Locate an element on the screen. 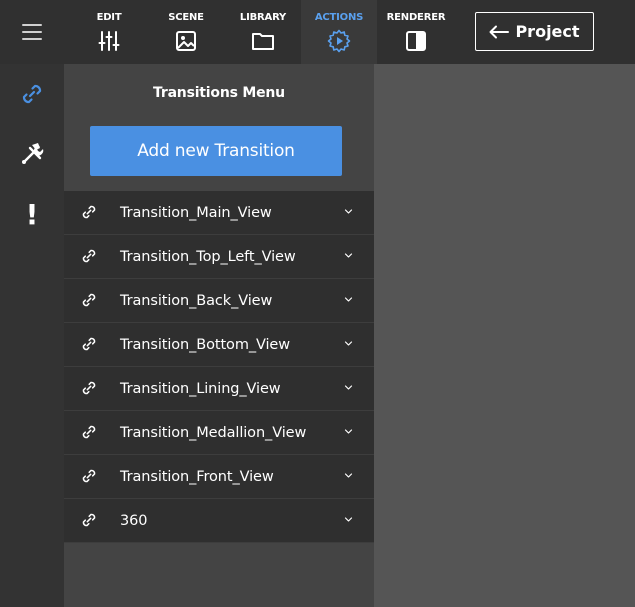  nav-edit: EDIT is located at coordinates (109, 32).